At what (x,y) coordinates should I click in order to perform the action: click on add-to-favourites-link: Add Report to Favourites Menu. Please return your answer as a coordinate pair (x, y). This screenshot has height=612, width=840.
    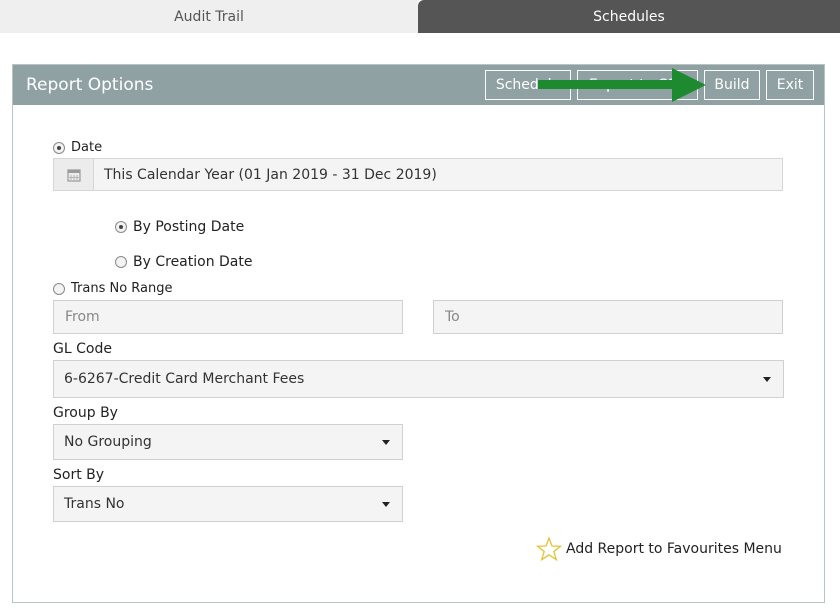
    Looking at the image, I should click on (659, 549).